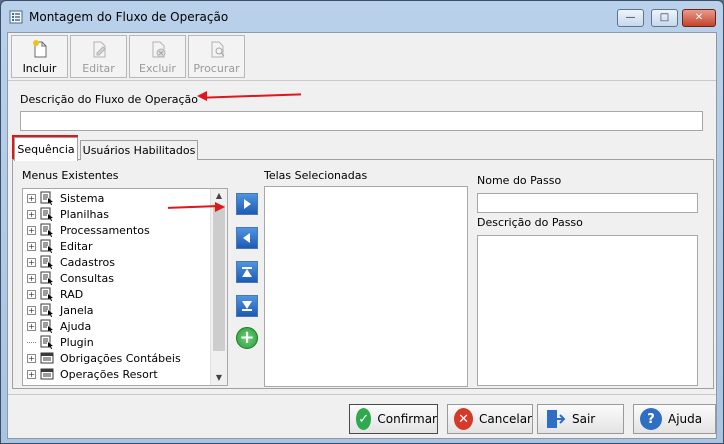 The image size is (724, 444). I want to click on step-description-textarea, so click(587, 310).